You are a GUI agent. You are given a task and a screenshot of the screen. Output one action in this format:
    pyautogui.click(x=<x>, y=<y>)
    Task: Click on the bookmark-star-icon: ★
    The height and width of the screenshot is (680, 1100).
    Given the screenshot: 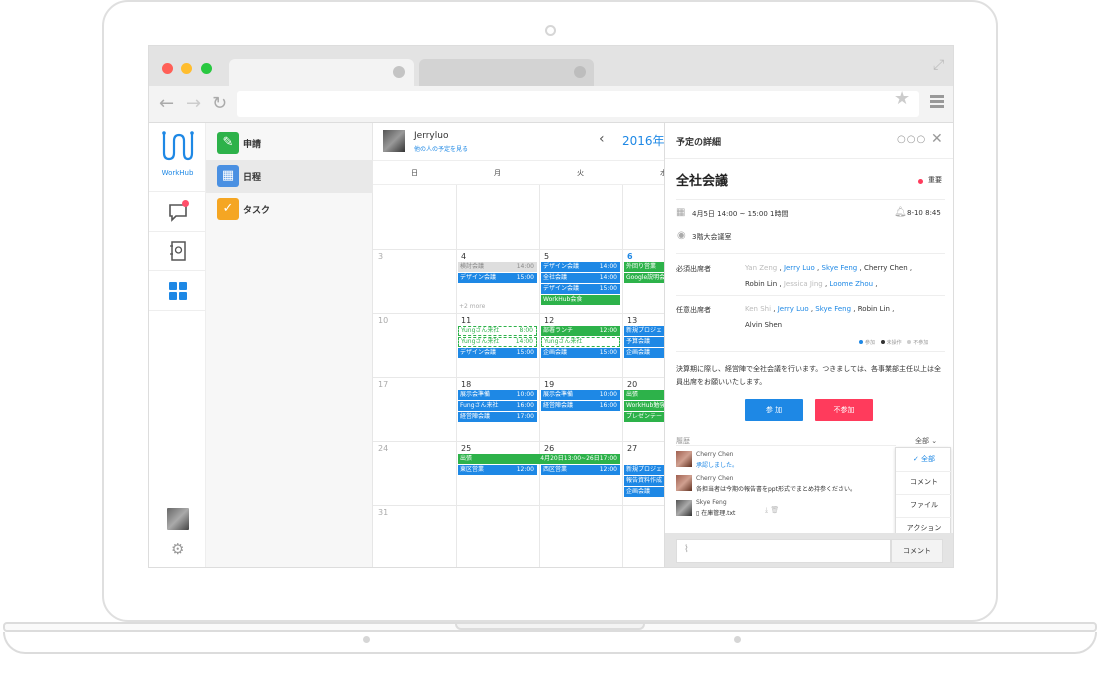 What is the action you would take?
    pyautogui.click(x=902, y=99)
    